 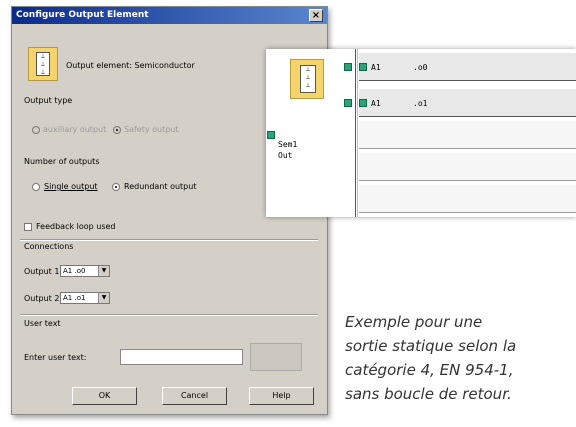 I want to click on output2-label: Output 2:, so click(x=43, y=298).